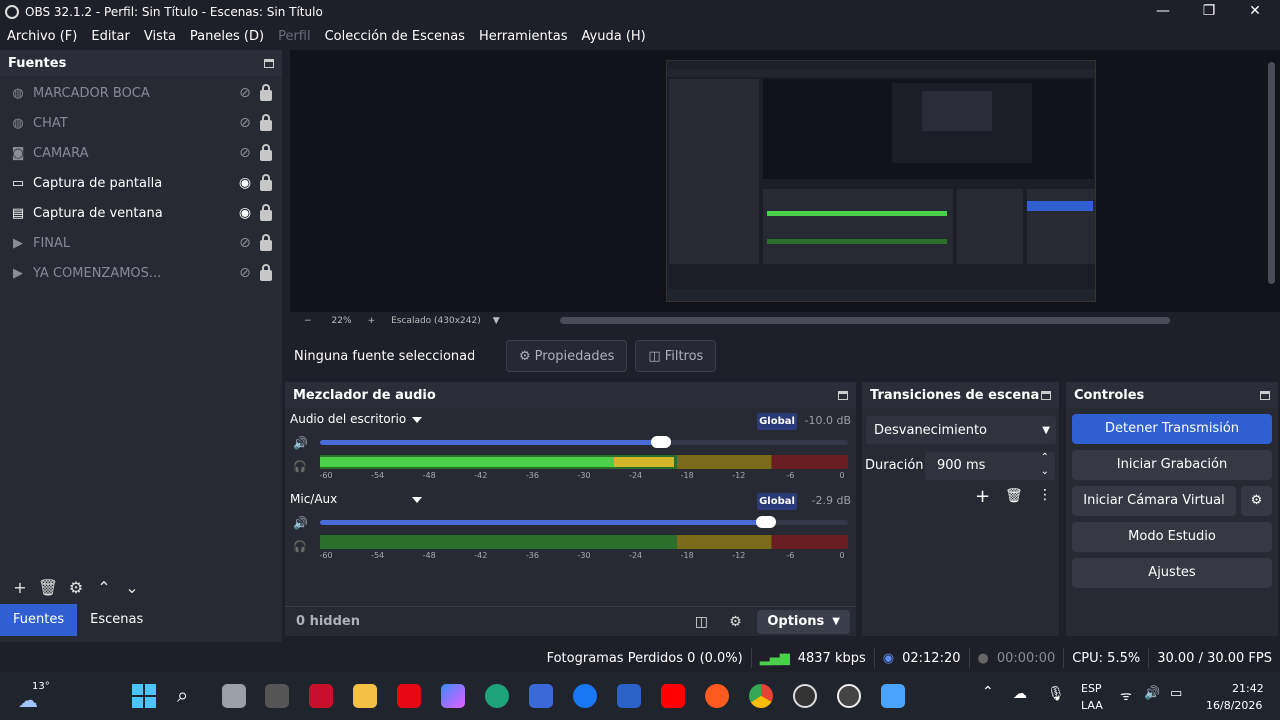 Image resolution: width=1280 pixels, height=720 pixels. What do you see at coordinates (1154, 501) in the screenshot?
I see `start-virtual-cam-button: Iniciar Cámara Virtual` at bounding box center [1154, 501].